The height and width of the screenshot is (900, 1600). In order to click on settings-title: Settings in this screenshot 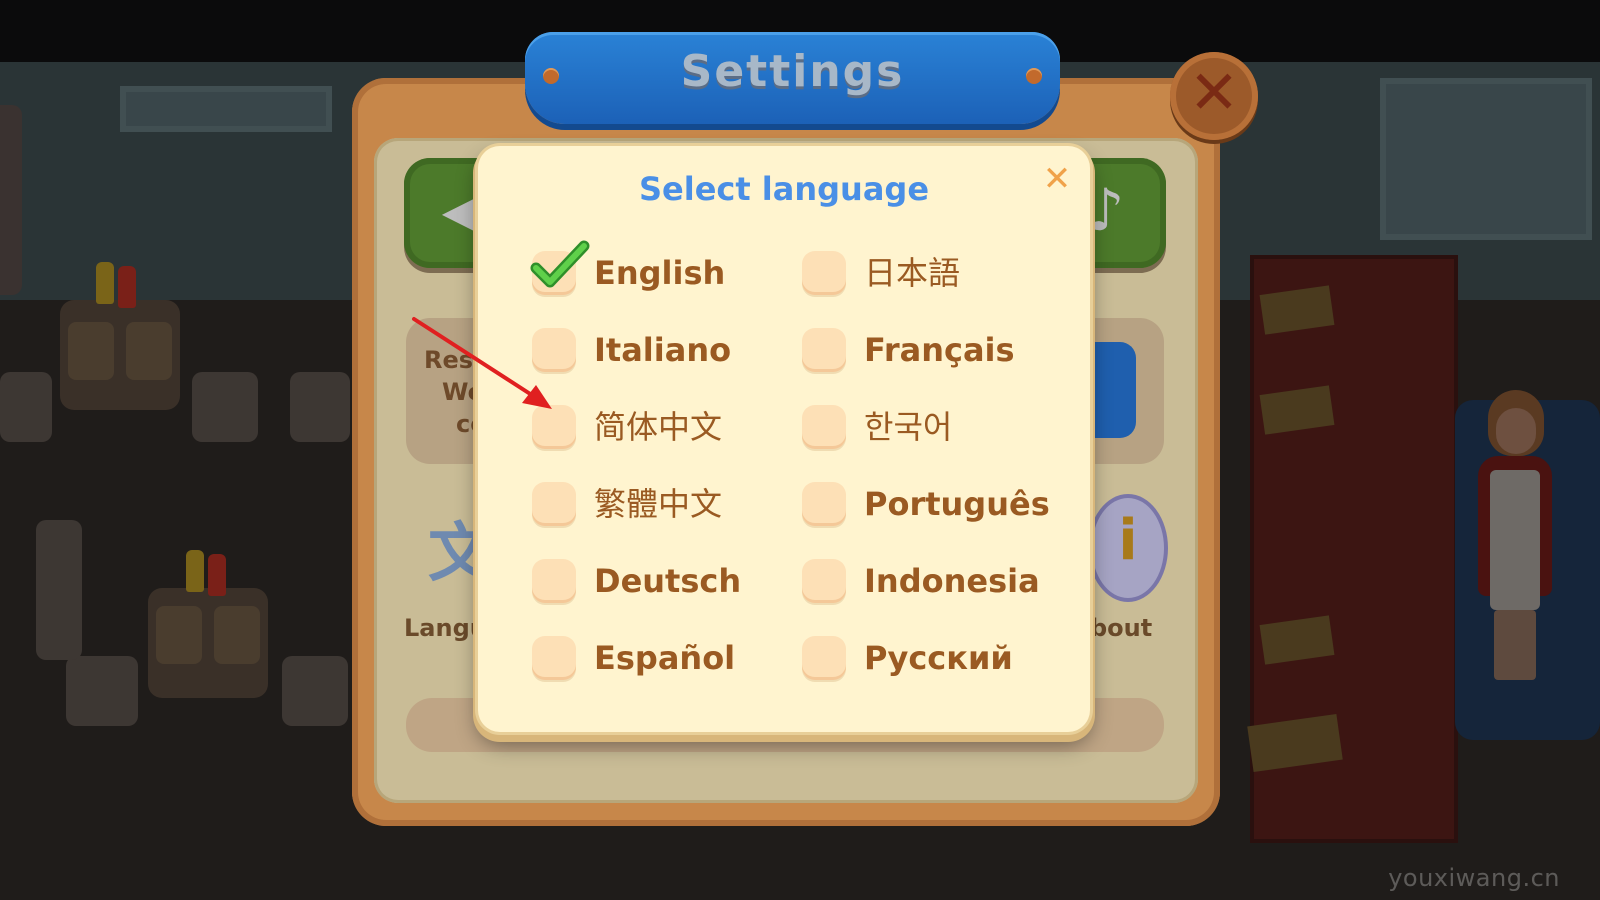, I will do `click(792, 71)`.